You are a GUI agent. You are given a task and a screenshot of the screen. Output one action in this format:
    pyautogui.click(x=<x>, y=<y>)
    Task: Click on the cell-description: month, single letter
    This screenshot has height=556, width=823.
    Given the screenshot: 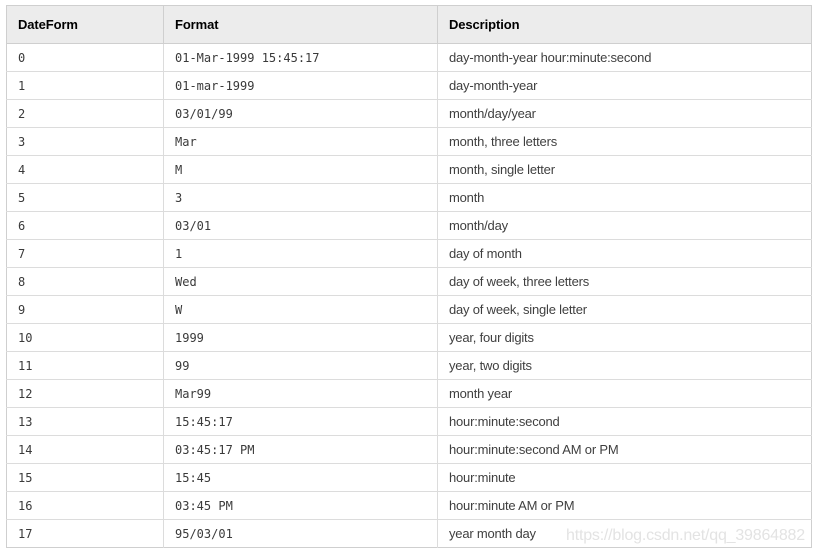 What is the action you would take?
    pyautogui.click(x=624, y=169)
    